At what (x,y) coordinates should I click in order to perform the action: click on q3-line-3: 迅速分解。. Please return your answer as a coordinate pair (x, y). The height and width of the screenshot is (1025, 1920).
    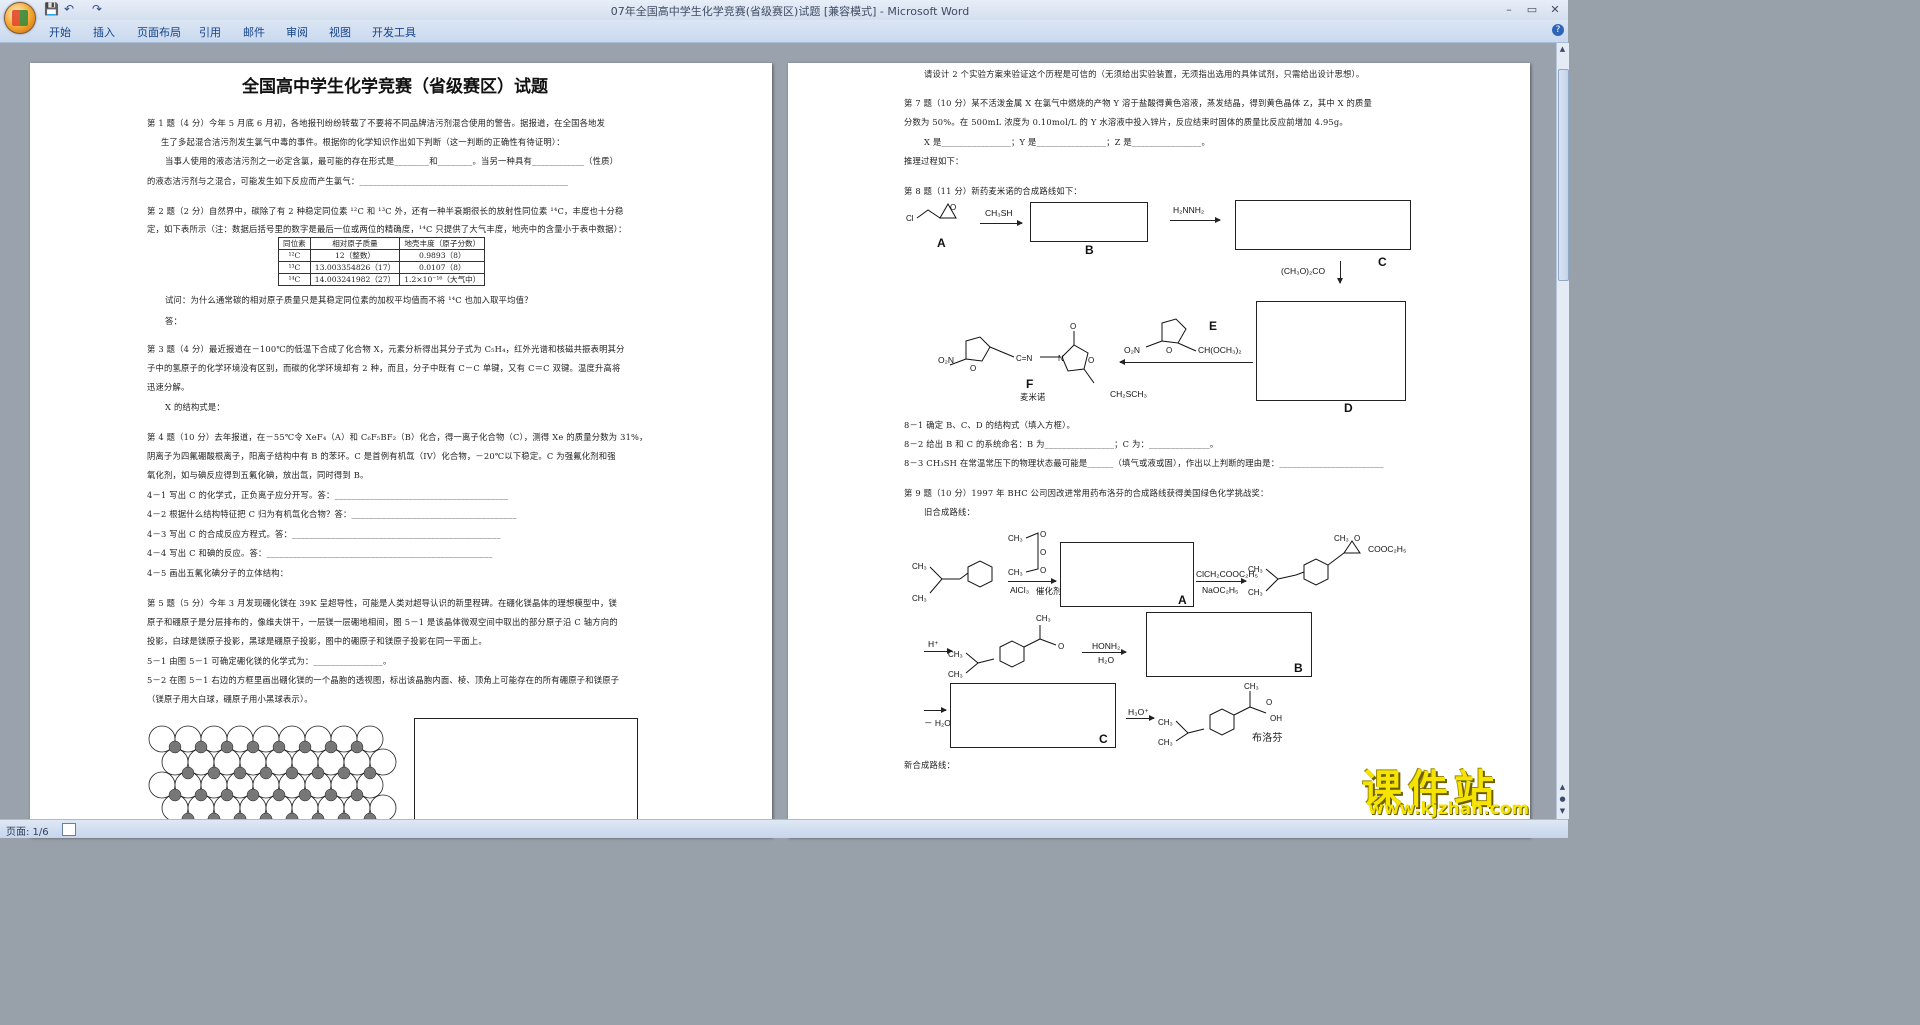
    Looking at the image, I should click on (168, 387).